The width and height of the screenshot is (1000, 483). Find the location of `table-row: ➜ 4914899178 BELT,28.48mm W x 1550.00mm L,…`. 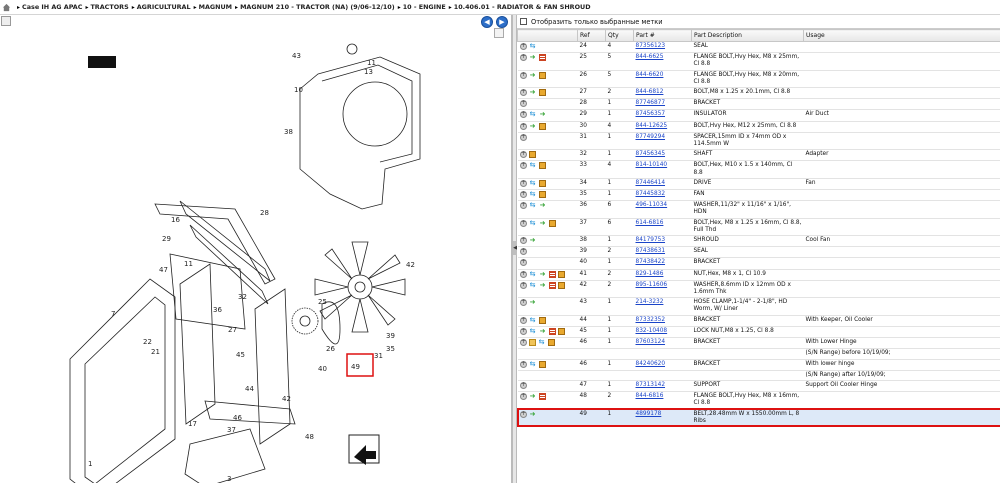

table-row: ➜ 4914899178 BELT,28.48mm W x 1550.00mm L,… is located at coordinates (758, 417).